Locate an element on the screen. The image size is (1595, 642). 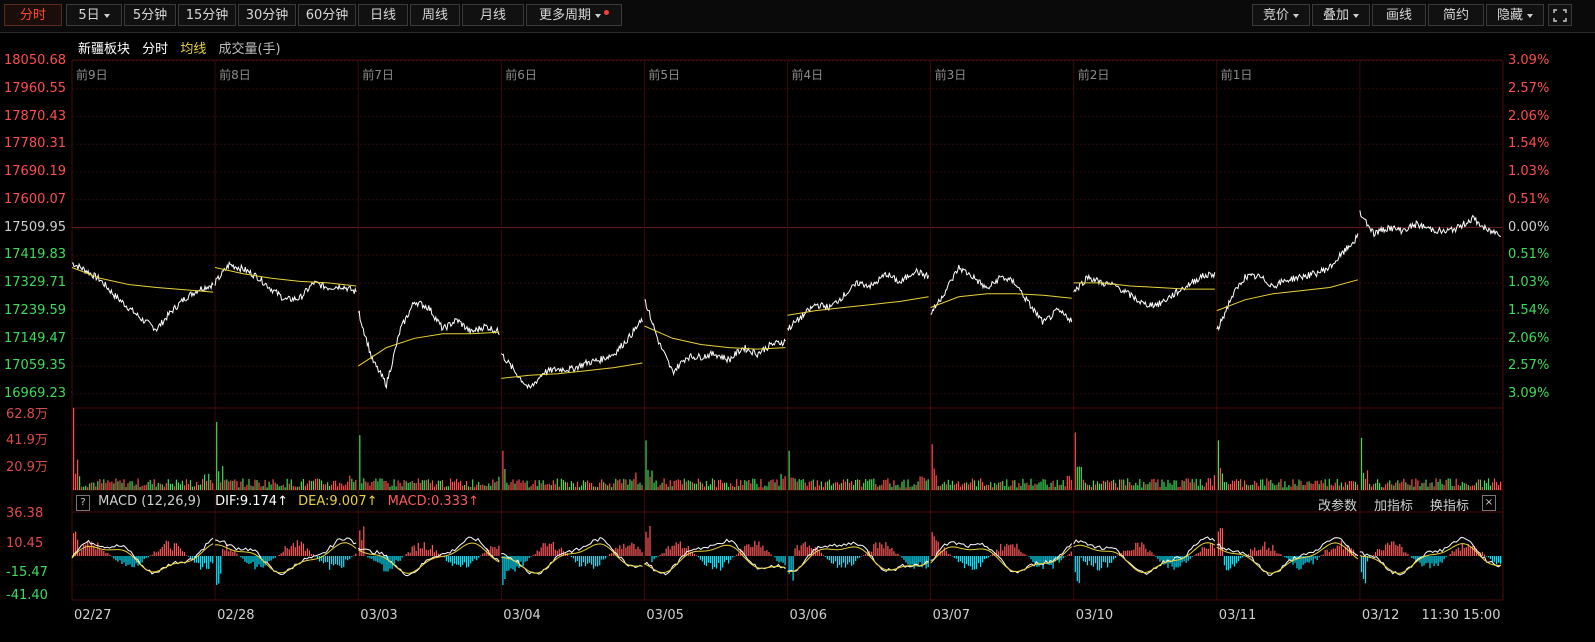
add-indicator-button: 加指标 is located at coordinates (1393, 504).